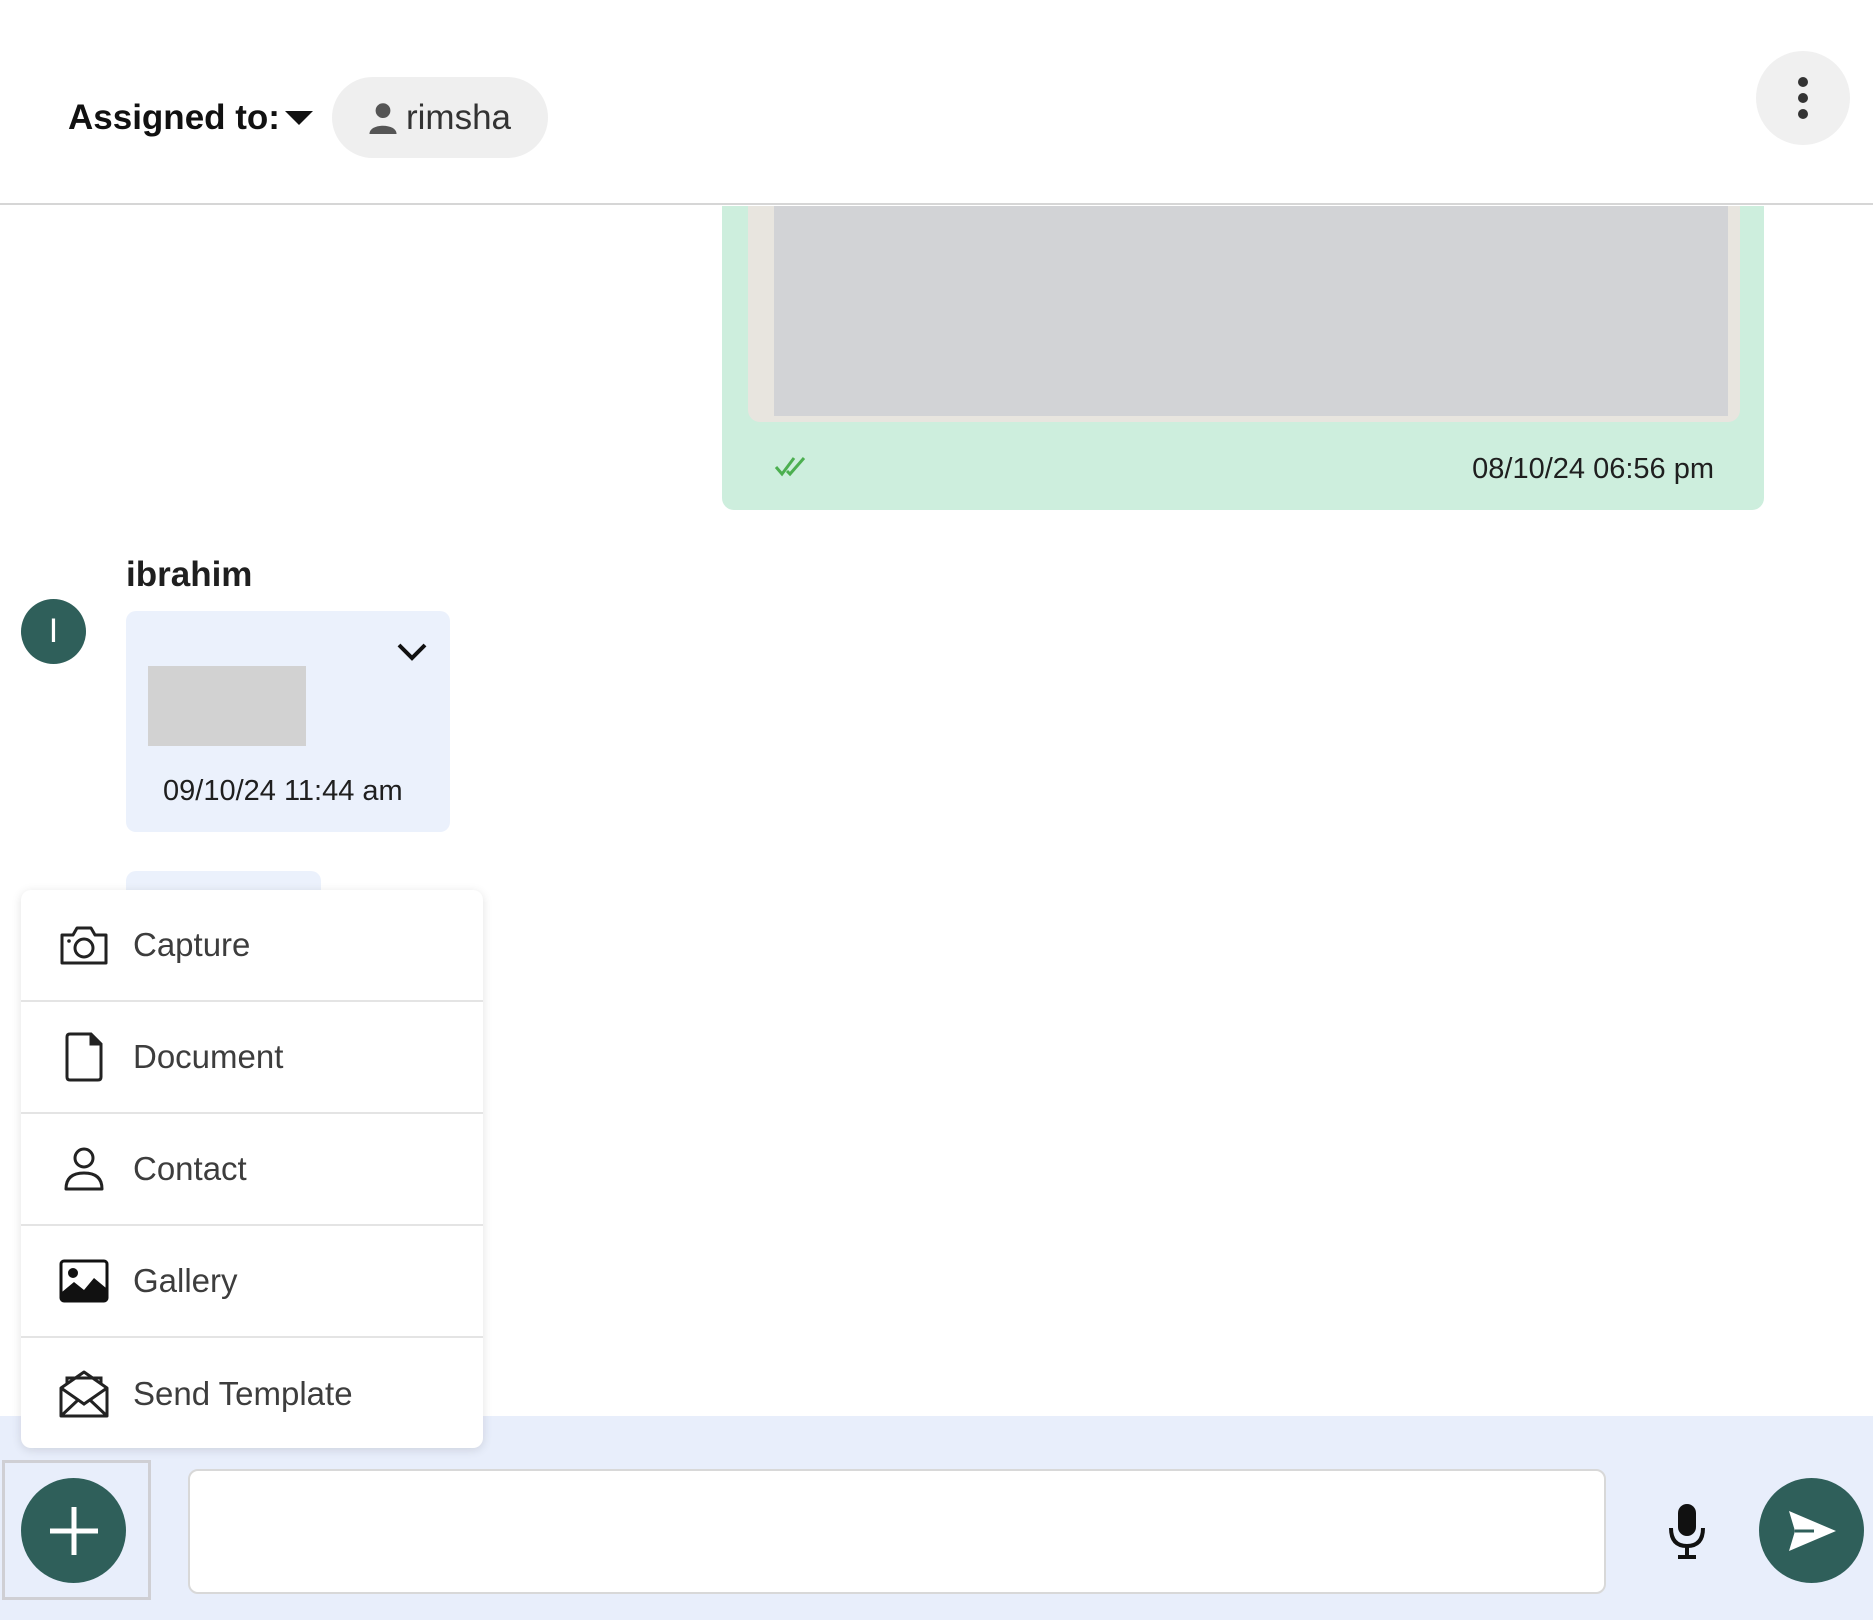 The width and height of the screenshot is (1873, 1620). Describe the element at coordinates (243, 1393) in the screenshot. I see `menu-item-label: Send Template` at that location.